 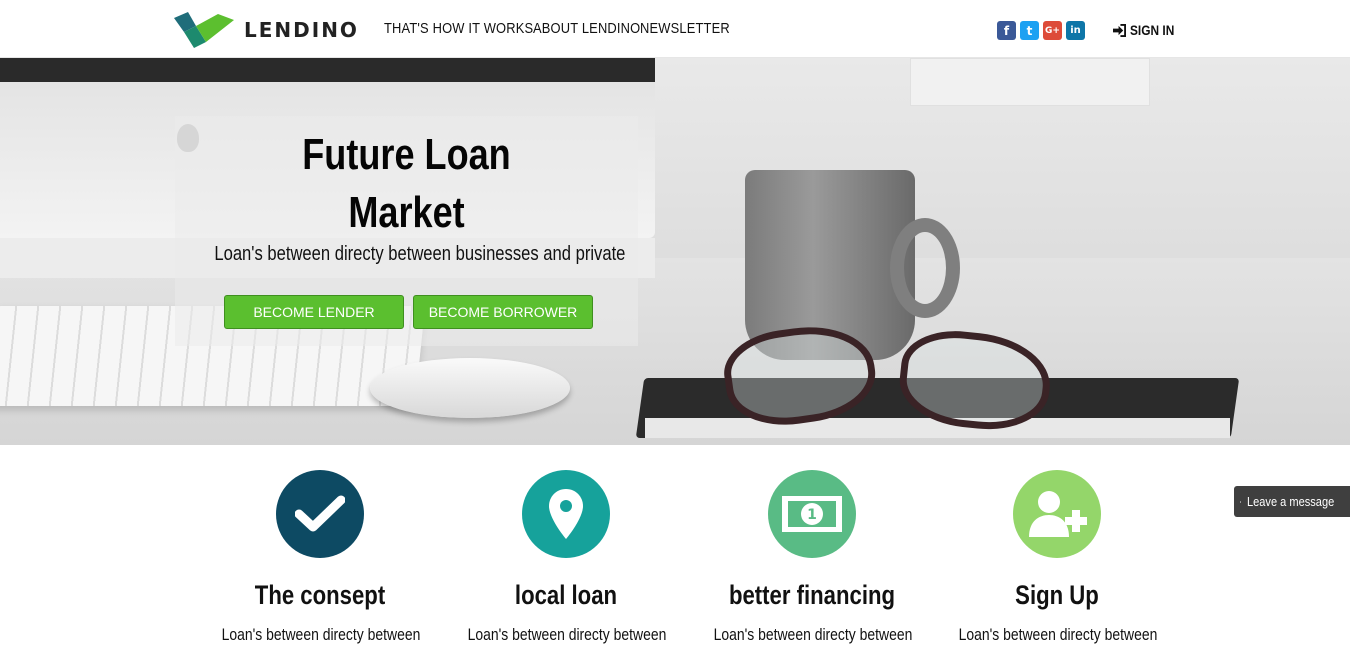 I want to click on nav-how-it-works: THAT'S HOW IT WORKS, so click(x=458, y=28).